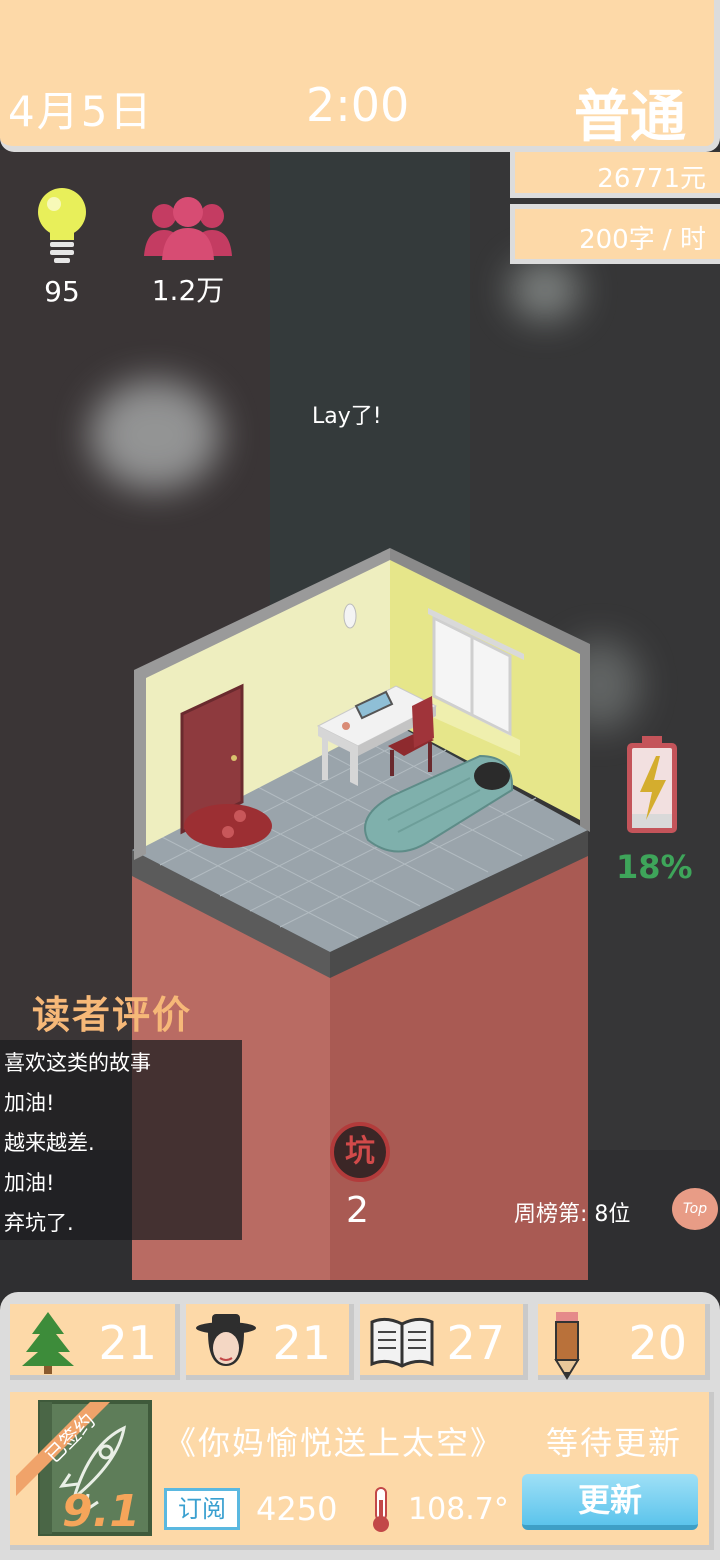 Image resolution: width=720 pixels, height=1560 pixels. I want to click on fans-stat: 1.2万, so click(188, 251).